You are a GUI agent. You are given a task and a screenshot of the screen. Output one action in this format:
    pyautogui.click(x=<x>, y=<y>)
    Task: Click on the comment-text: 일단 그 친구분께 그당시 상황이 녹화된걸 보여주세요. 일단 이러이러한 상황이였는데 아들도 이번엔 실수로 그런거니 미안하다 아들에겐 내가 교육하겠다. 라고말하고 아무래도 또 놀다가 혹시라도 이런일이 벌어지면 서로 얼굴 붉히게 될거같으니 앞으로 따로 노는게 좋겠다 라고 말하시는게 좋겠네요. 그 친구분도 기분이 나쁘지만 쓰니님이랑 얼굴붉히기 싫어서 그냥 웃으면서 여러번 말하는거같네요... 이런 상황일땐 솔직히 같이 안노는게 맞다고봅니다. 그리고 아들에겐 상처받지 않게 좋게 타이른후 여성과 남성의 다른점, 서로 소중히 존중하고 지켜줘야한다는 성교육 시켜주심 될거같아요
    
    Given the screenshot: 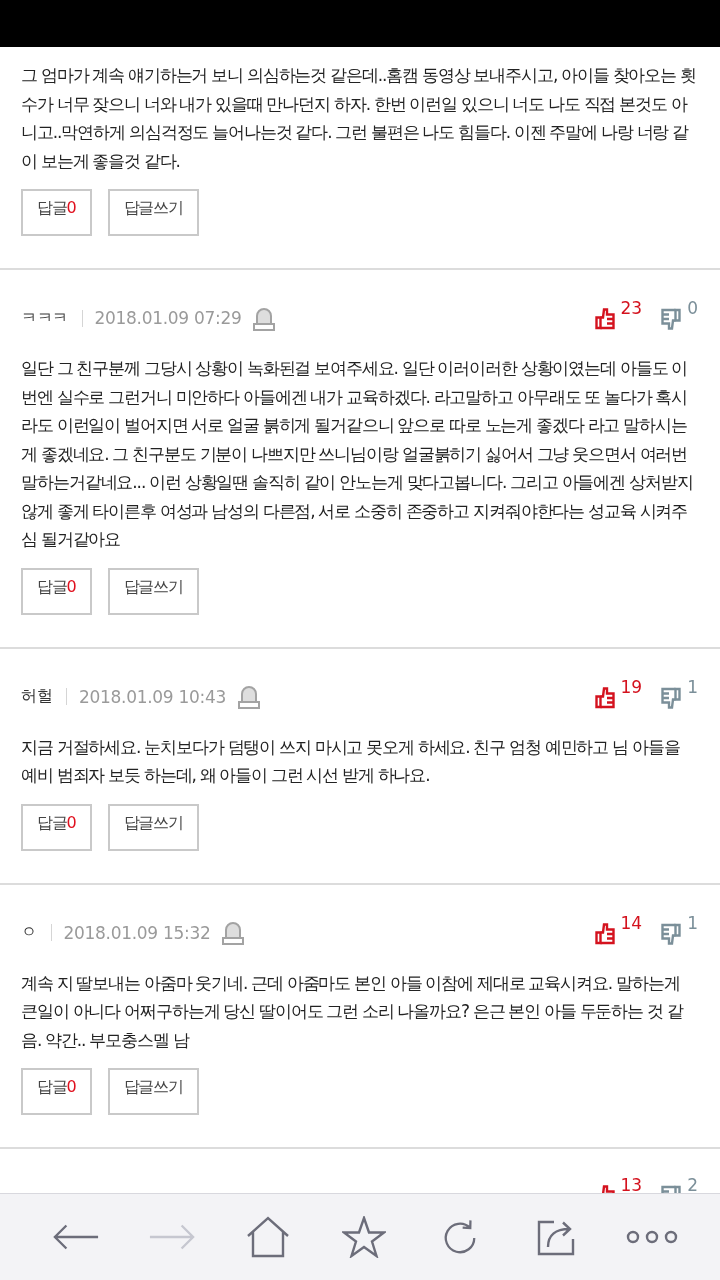 What is the action you would take?
    pyautogui.click(x=357, y=454)
    